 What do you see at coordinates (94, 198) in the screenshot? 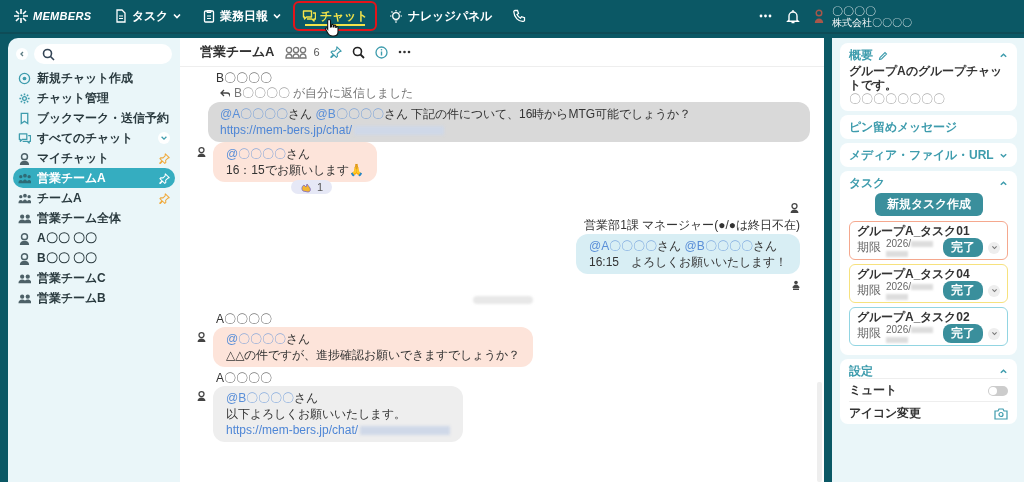
I see `chat-list-item: チームA` at bounding box center [94, 198].